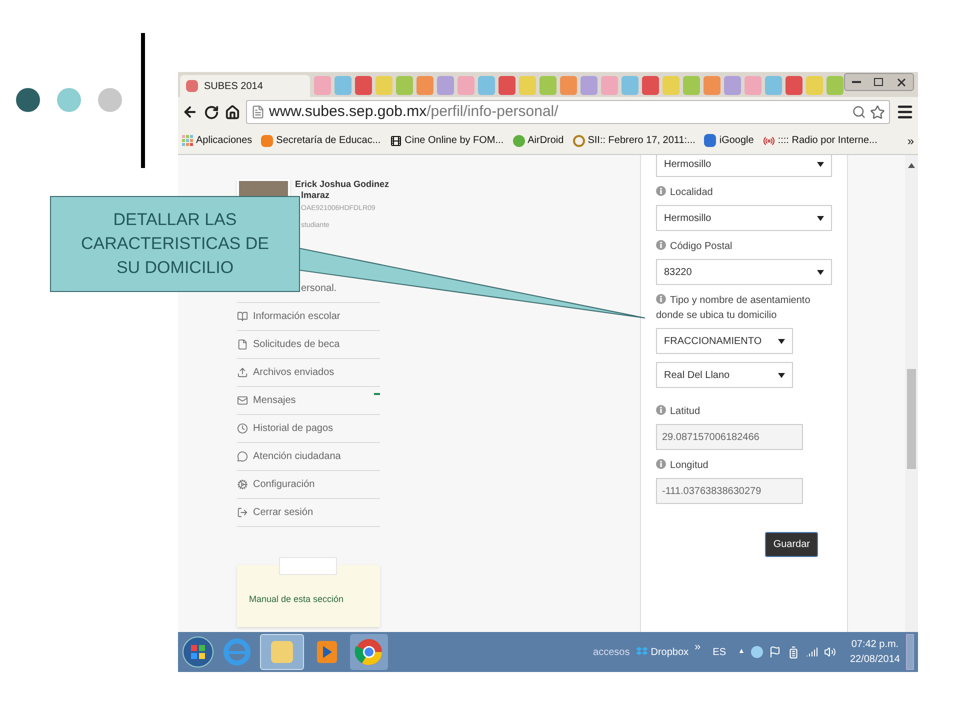  I want to click on radio-icon, so click(768, 140).